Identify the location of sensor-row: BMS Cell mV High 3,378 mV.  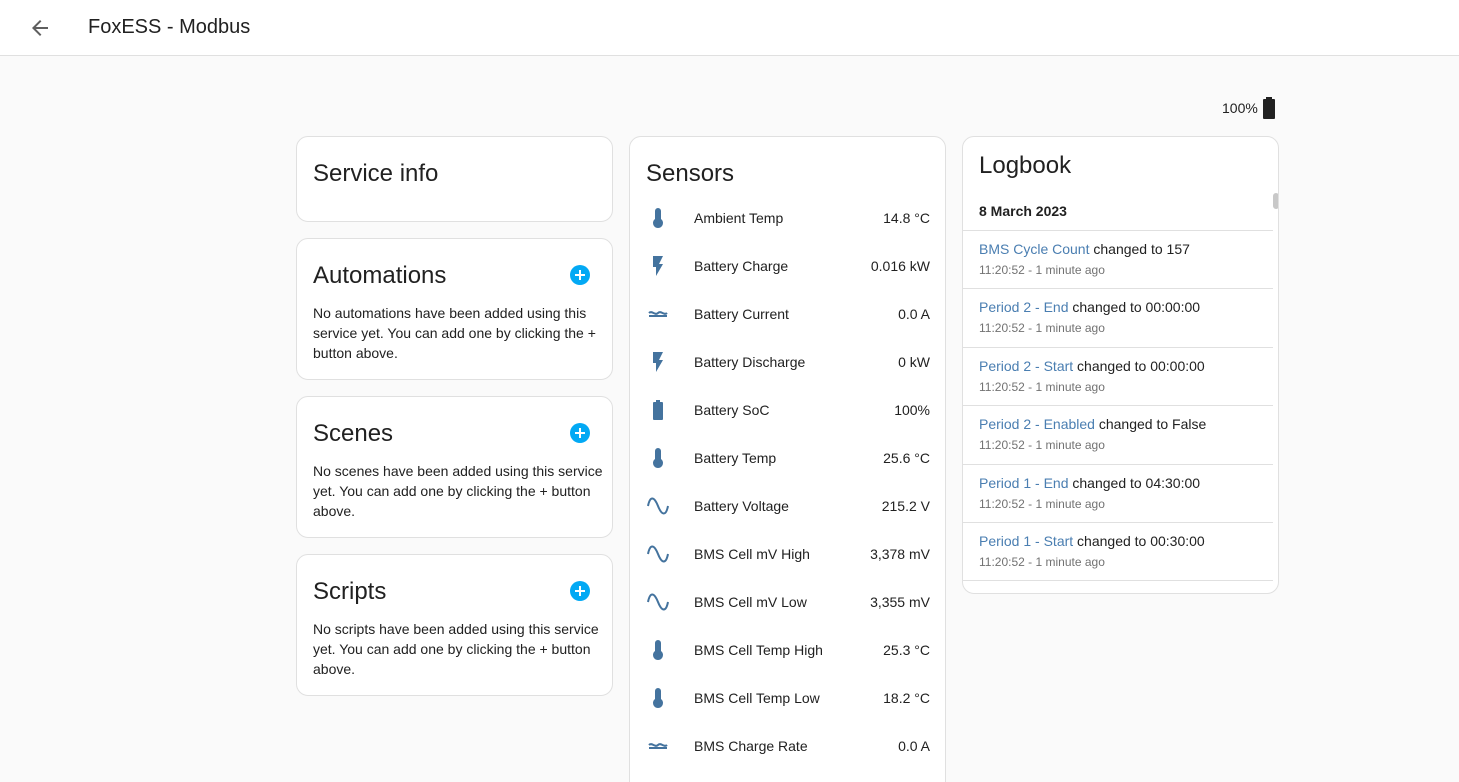
(787, 554).